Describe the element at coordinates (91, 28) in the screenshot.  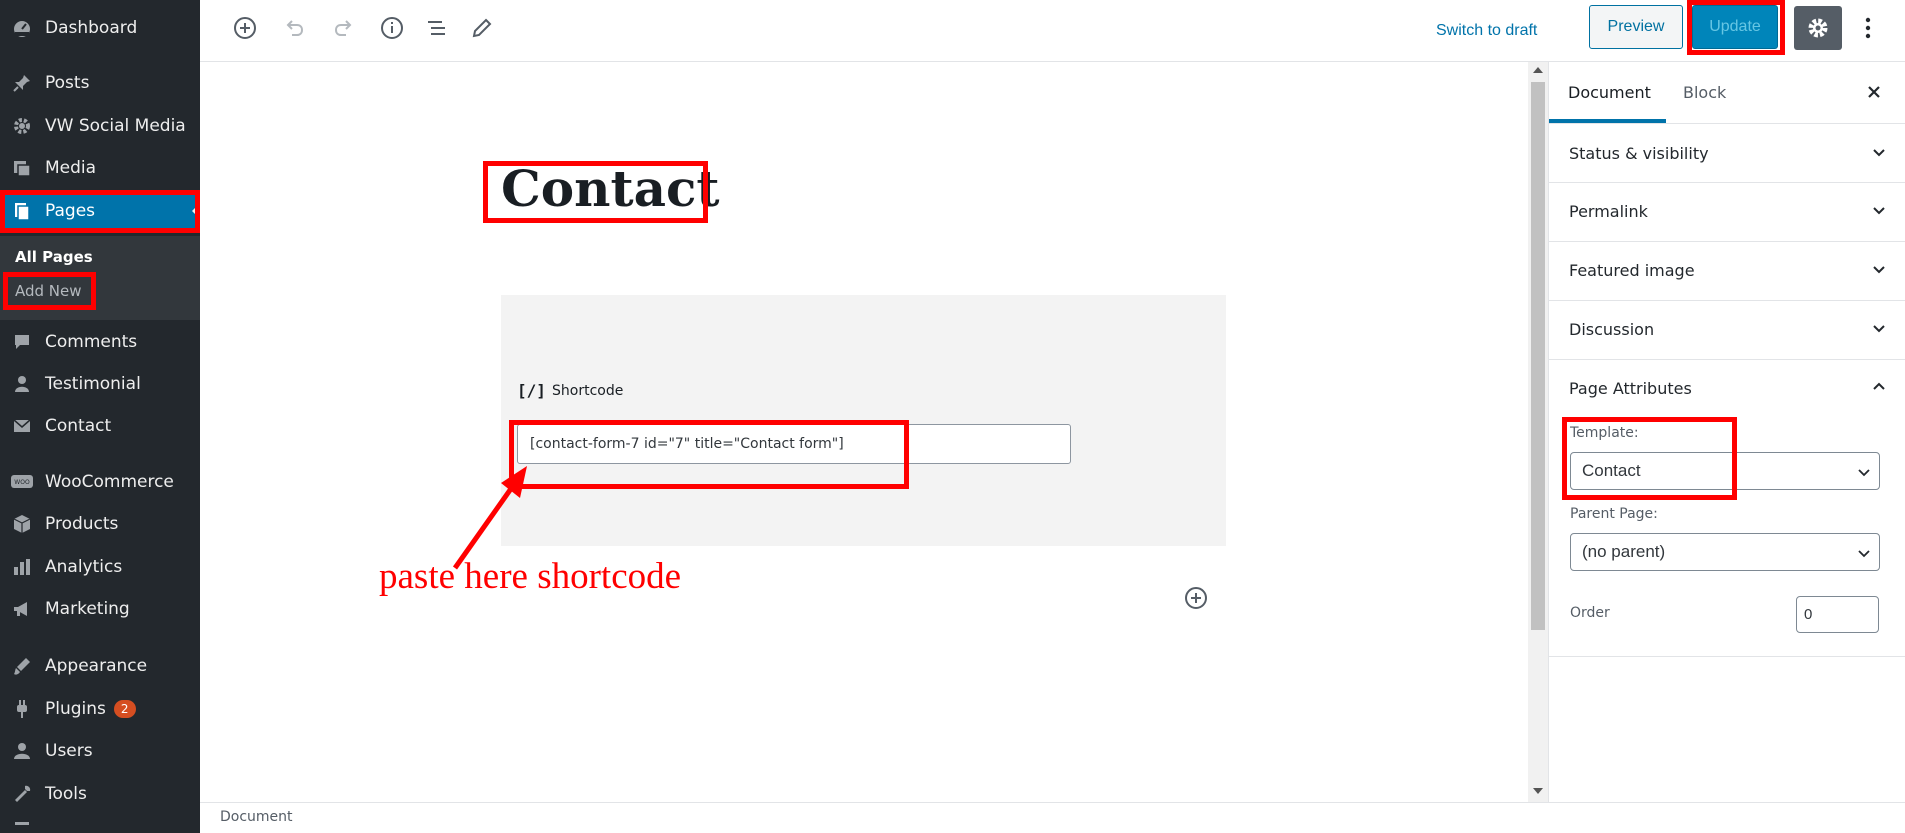
I see `menu-label: Dashboard` at that location.